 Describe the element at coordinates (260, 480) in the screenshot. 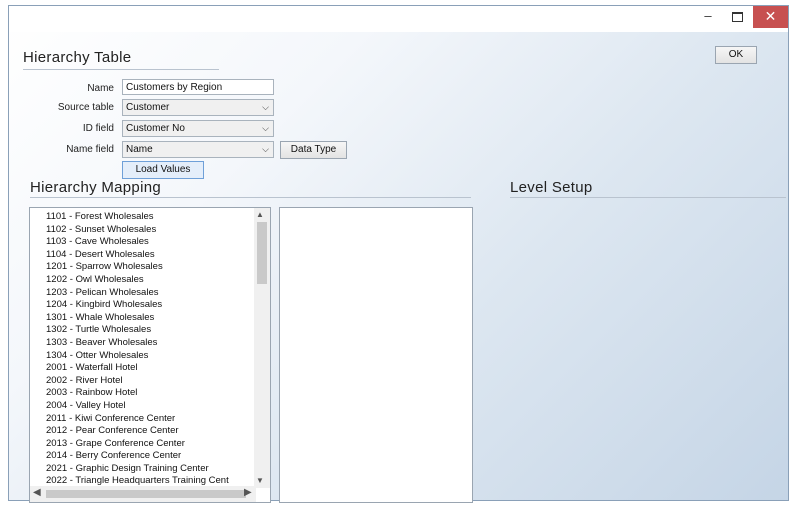

I see `scroll-down-icon: ▼` at that location.